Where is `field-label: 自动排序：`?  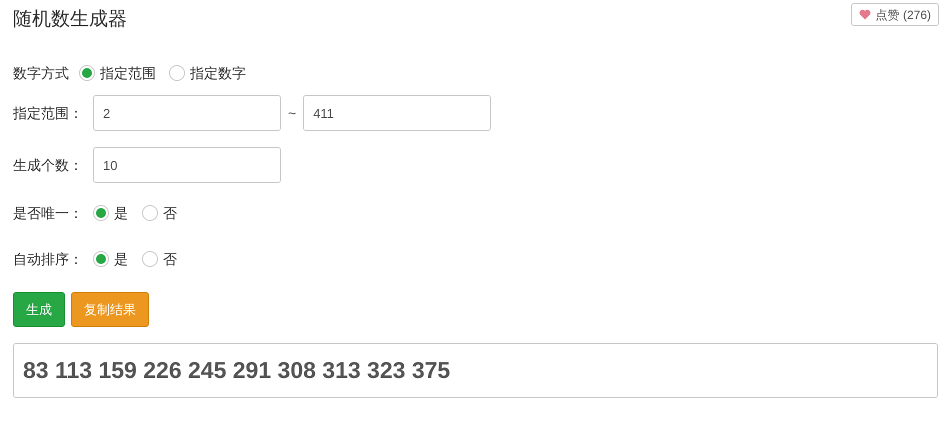
field-label: 自动排序： is located at coordinates (48, 259).